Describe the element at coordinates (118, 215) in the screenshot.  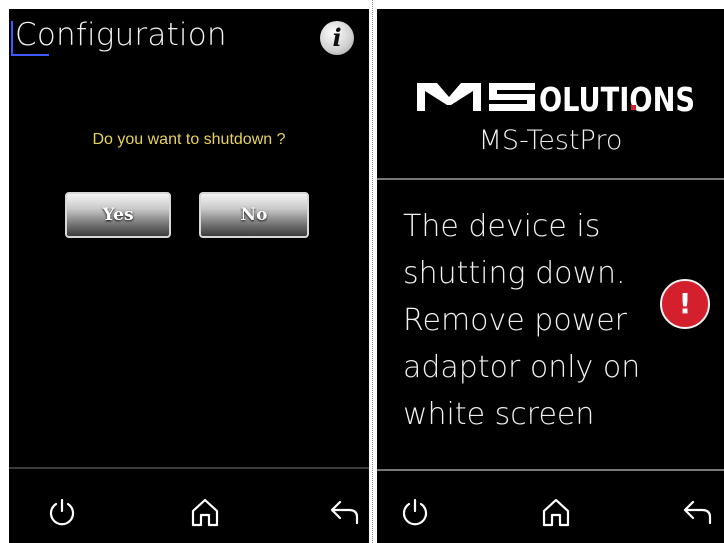
I see `yes-button: Yes` at that location.